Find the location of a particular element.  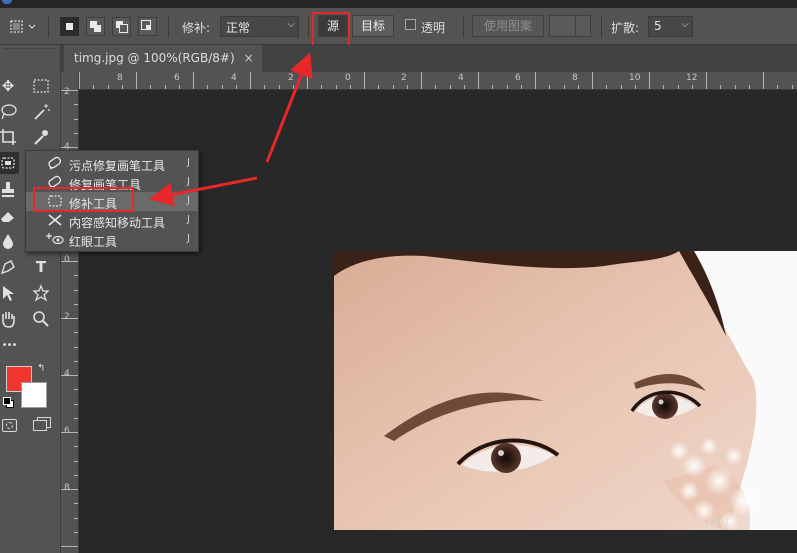

screen-mode-icon is located at coordinates (42, 424).